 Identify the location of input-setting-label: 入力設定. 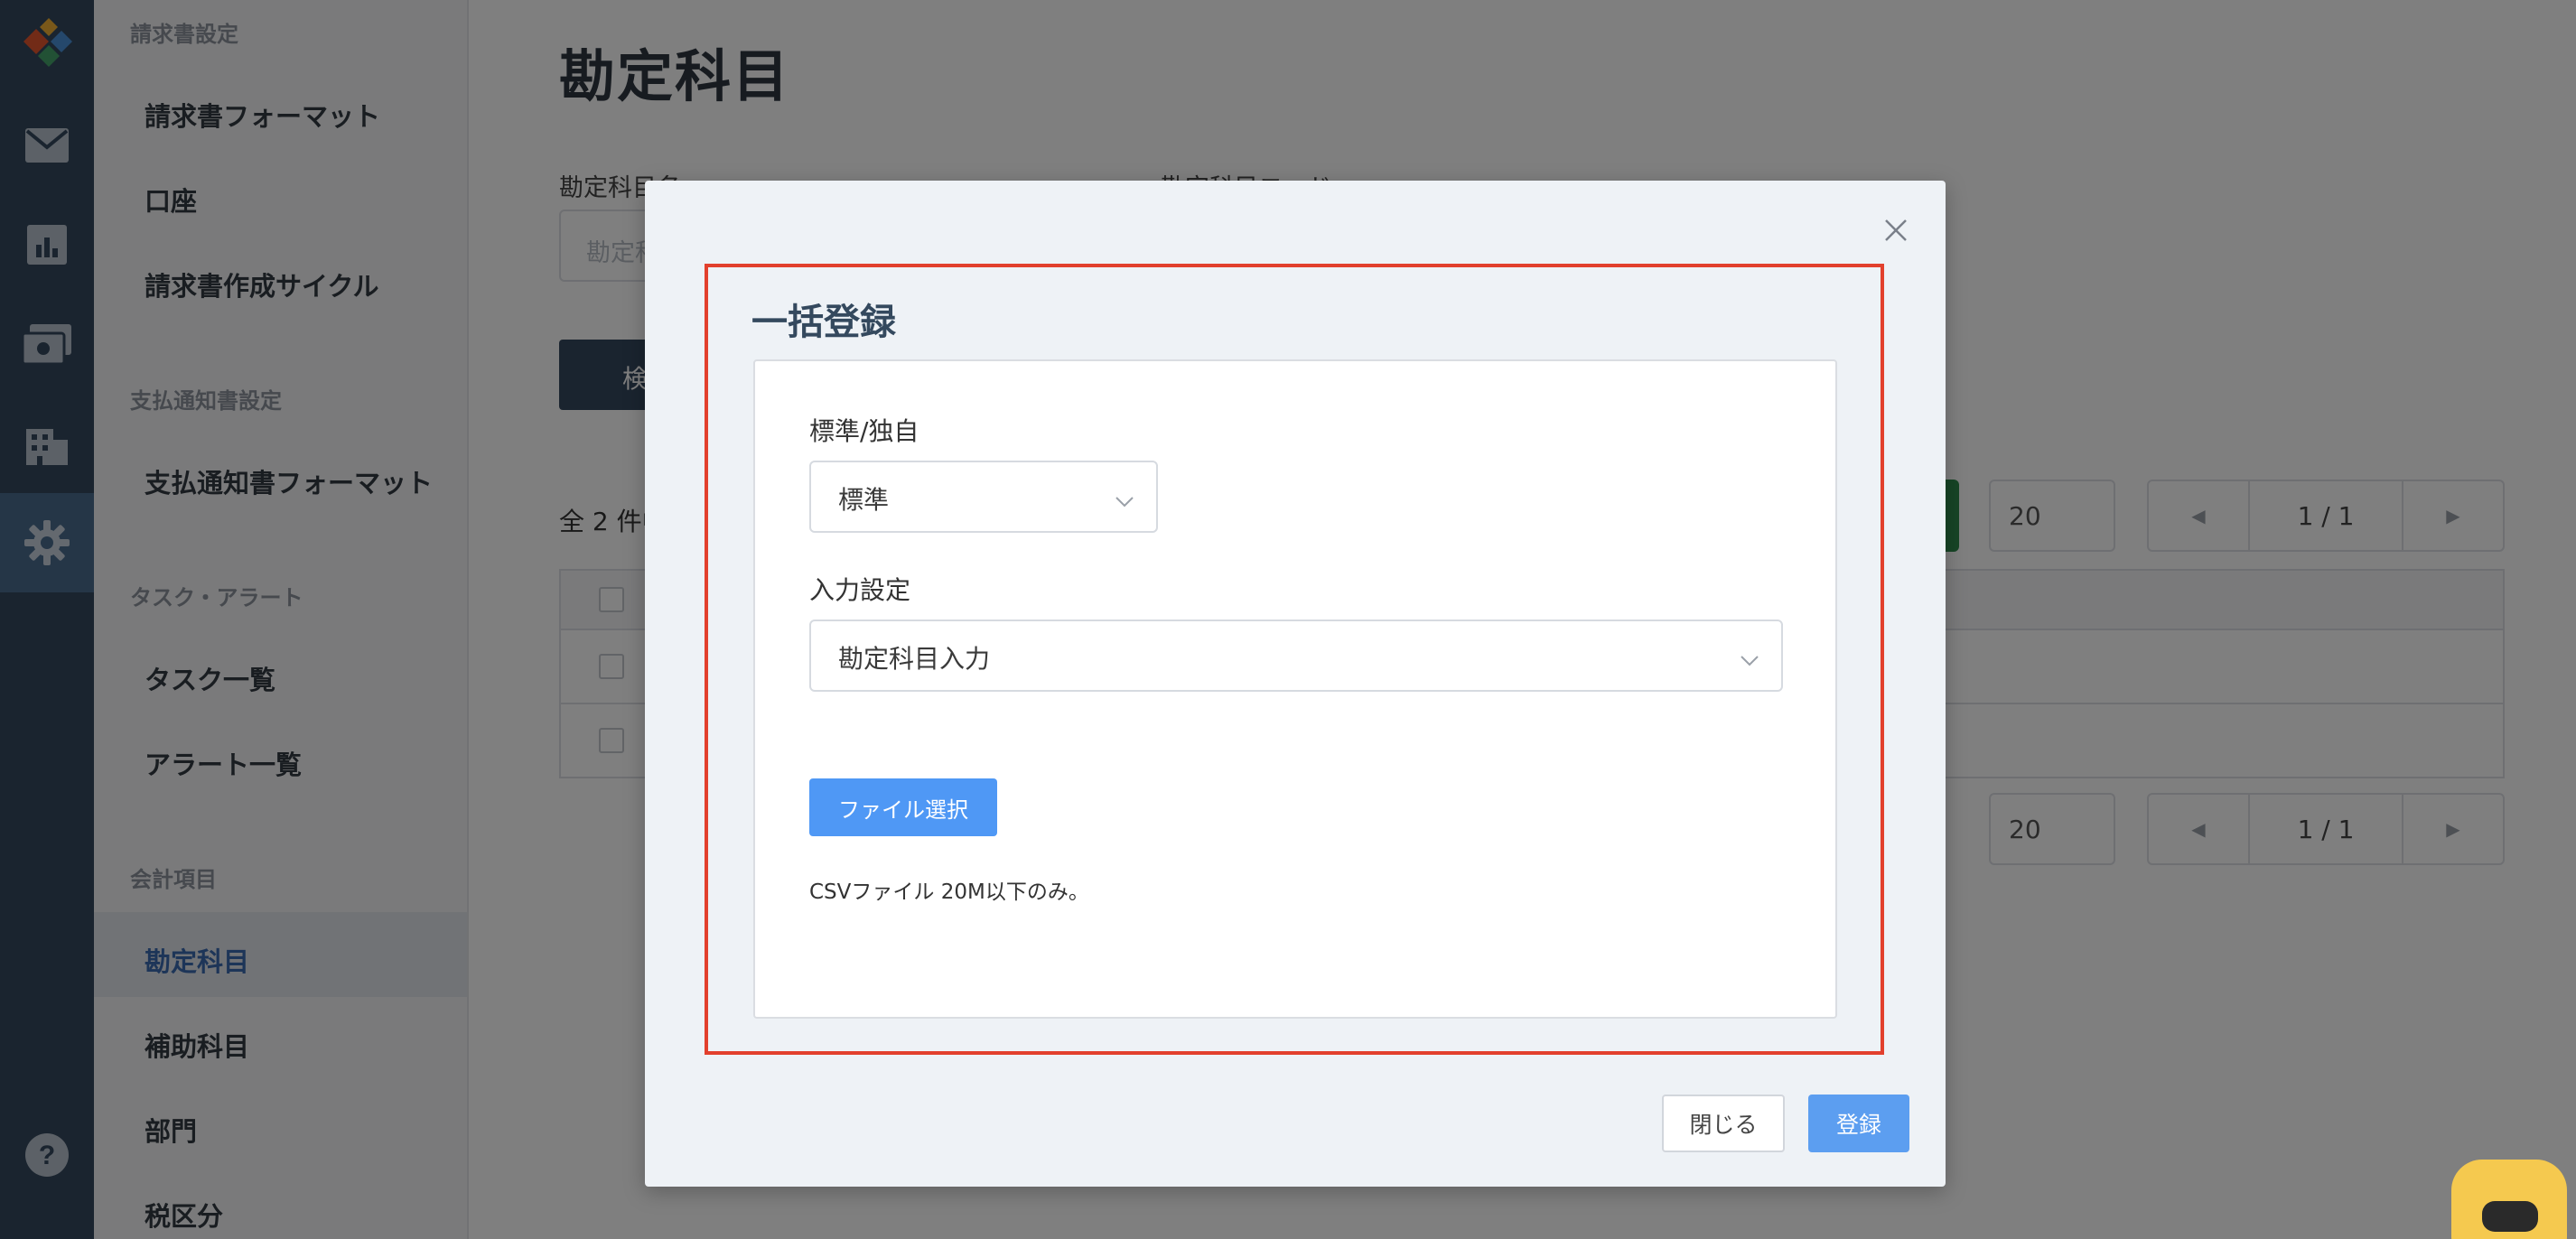
(860, 590).